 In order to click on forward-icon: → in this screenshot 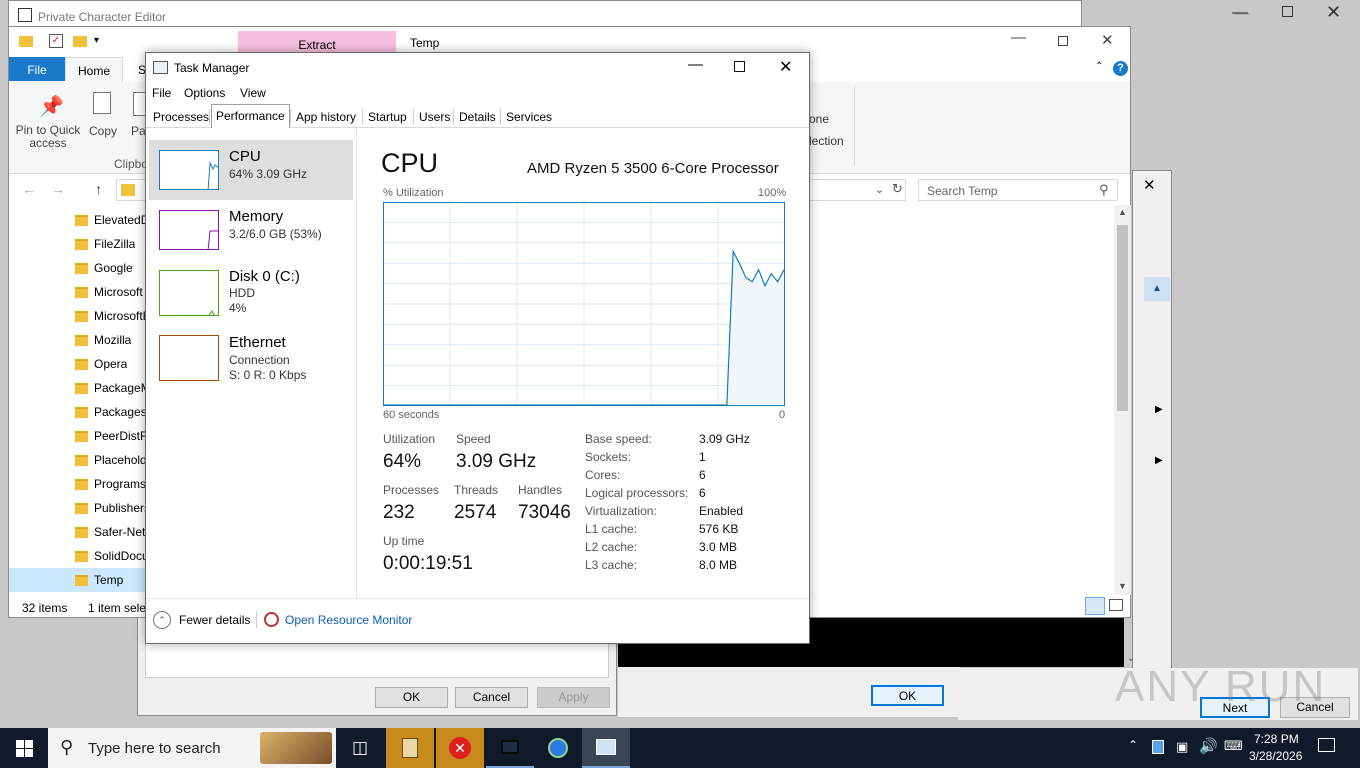, I will do `click(58, 189)`.